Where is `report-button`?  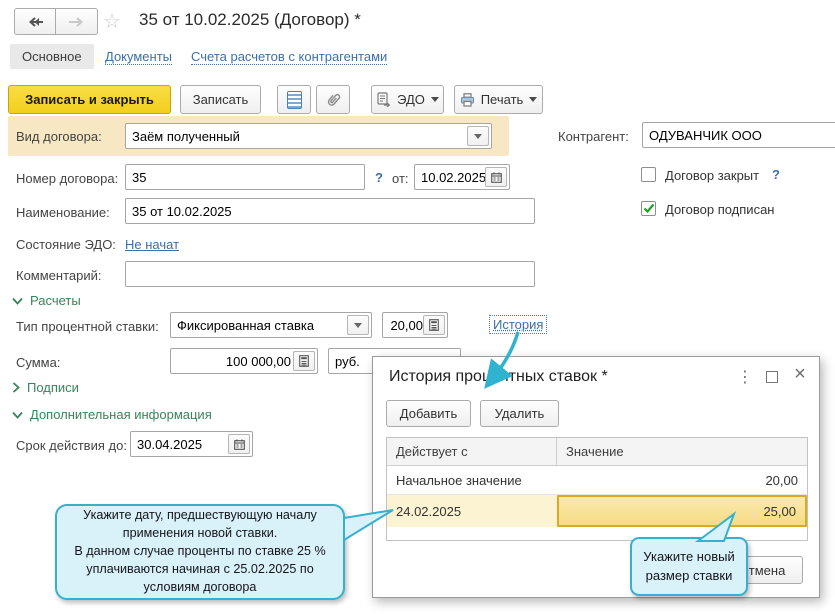 report-button is located at coordinates (294, 99).